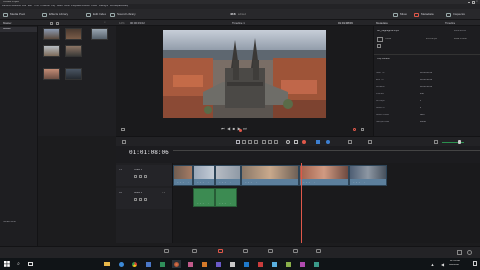 This screenshot has height=270, width=480. I want to click on loop-icon, so click(354, 129).